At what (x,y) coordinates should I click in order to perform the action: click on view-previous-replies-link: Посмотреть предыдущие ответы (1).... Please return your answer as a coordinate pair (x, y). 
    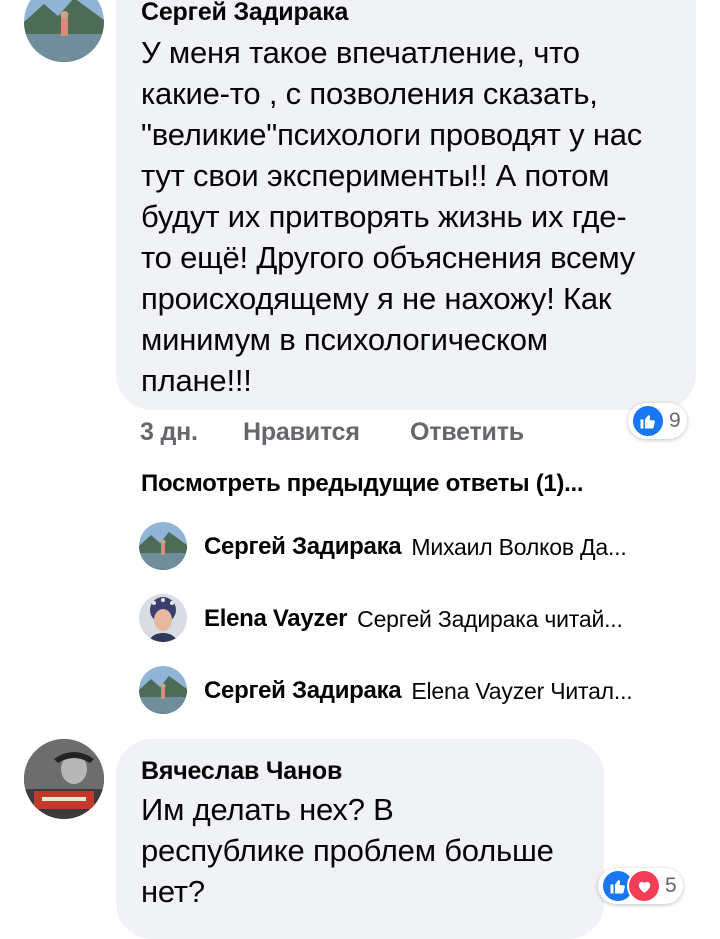
    Looking at the image, I should click on (362, 484).